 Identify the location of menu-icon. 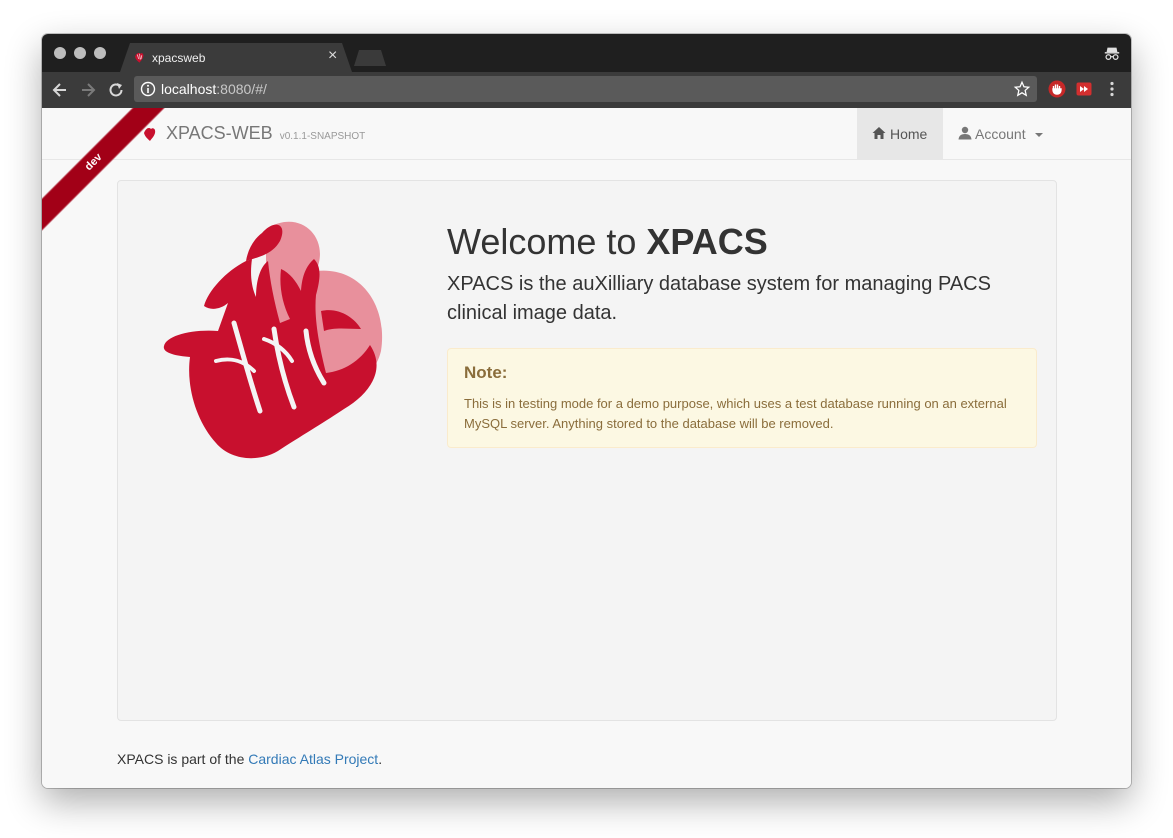
(1112, 89).